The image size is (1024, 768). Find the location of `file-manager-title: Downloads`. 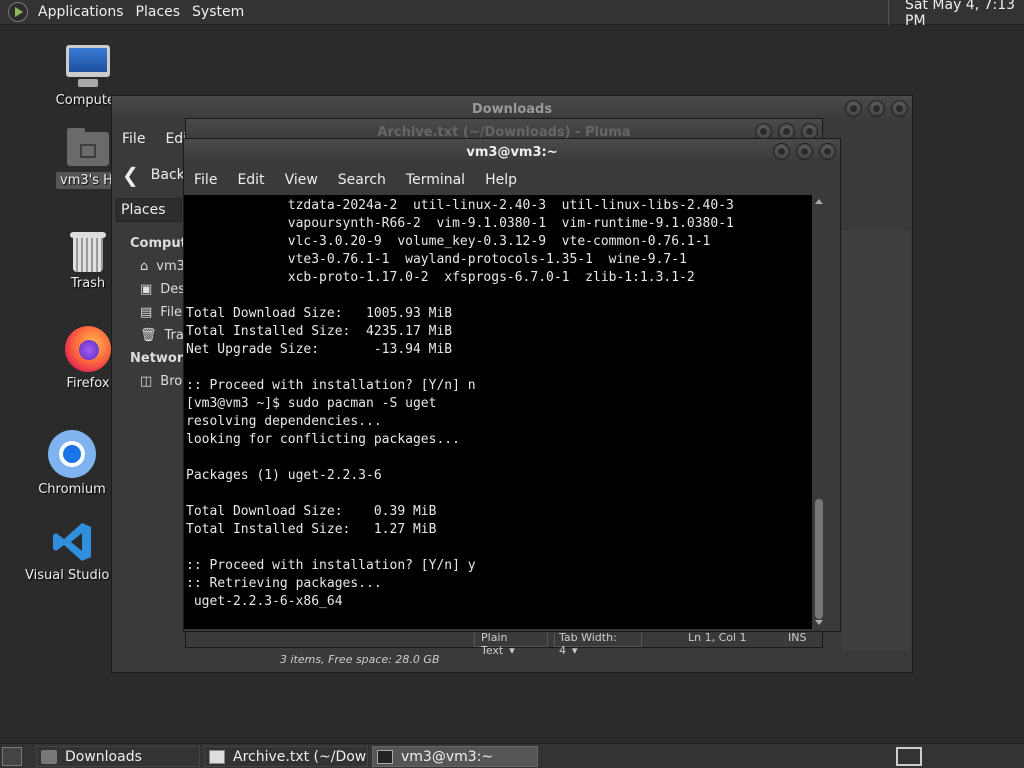

file-manager-title: Downloads is located at coordinates (512, 109).